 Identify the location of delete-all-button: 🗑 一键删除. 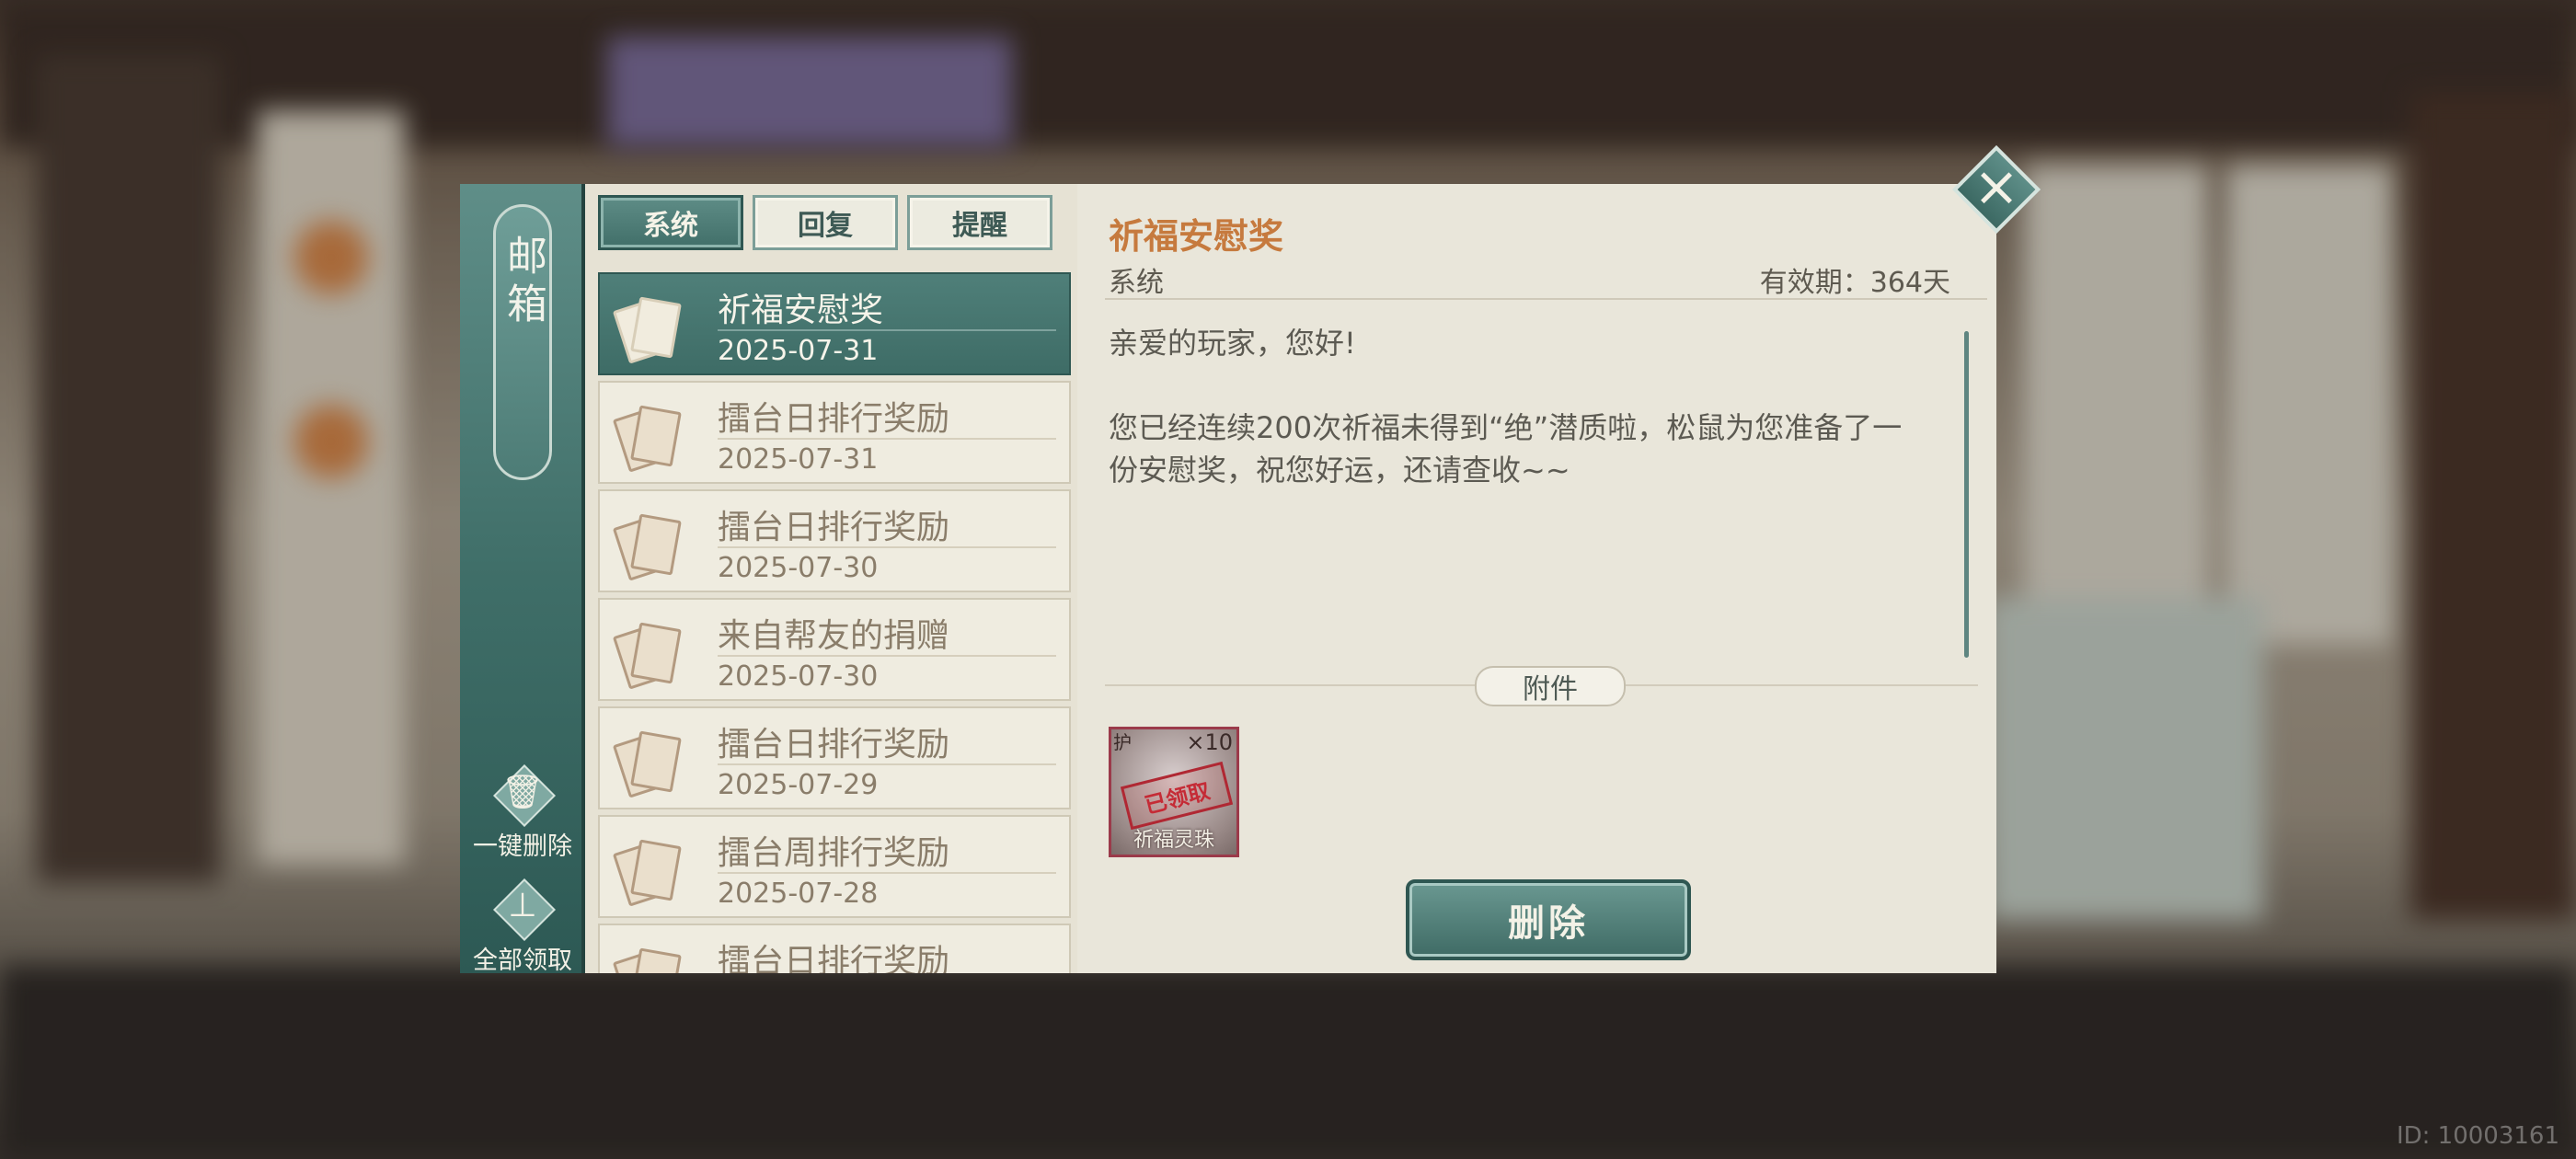
(522, 813).